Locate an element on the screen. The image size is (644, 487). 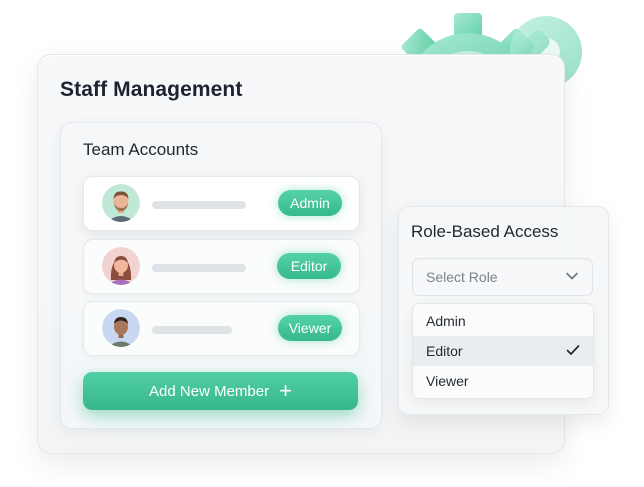
role-badge: Admin is located at coordinates (310, 203).